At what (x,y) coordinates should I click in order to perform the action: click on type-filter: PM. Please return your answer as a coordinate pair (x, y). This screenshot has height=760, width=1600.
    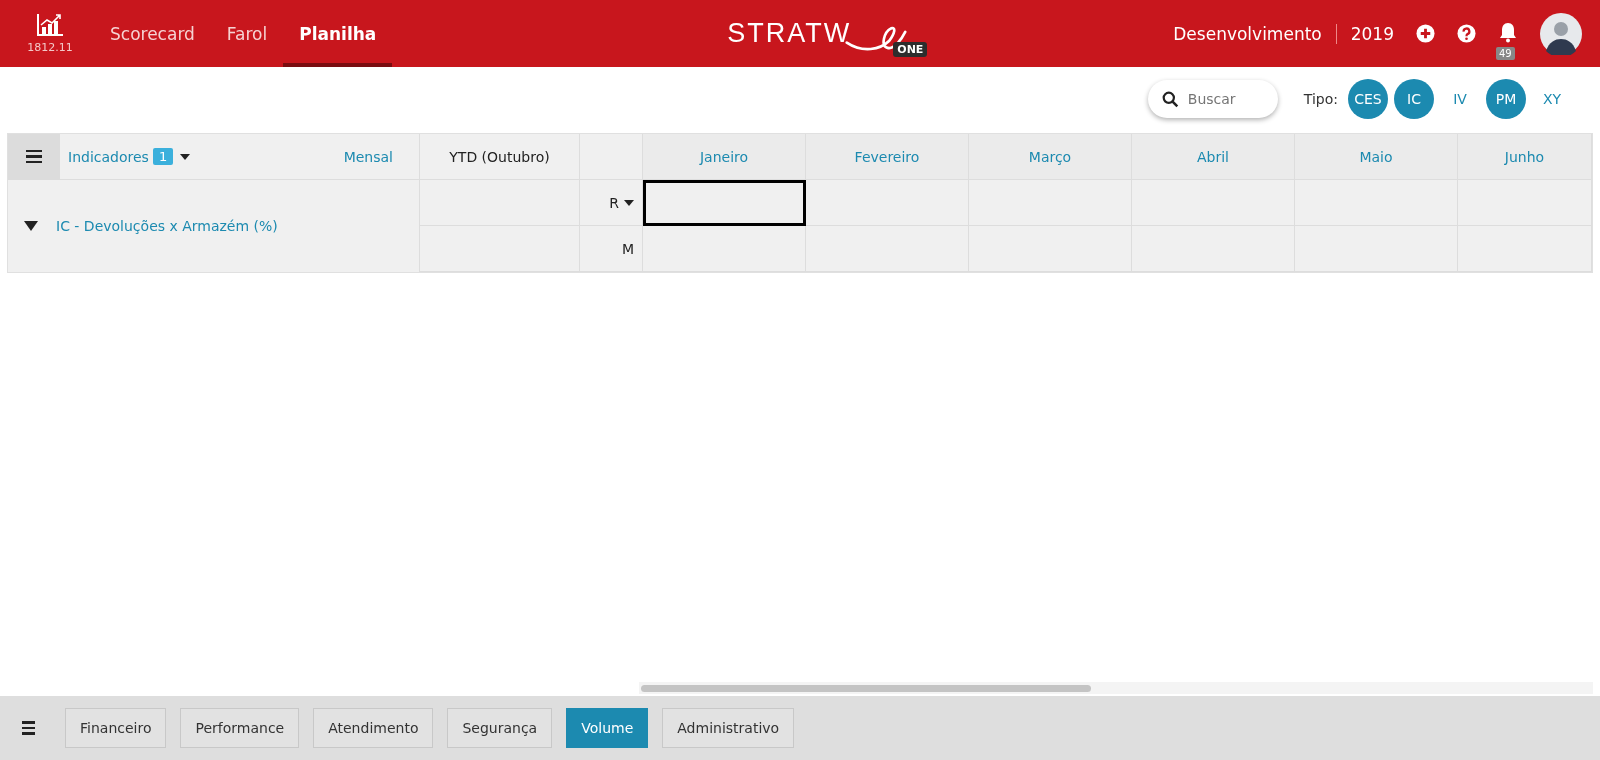
    Looking at the image, I should click on (1506, 99).